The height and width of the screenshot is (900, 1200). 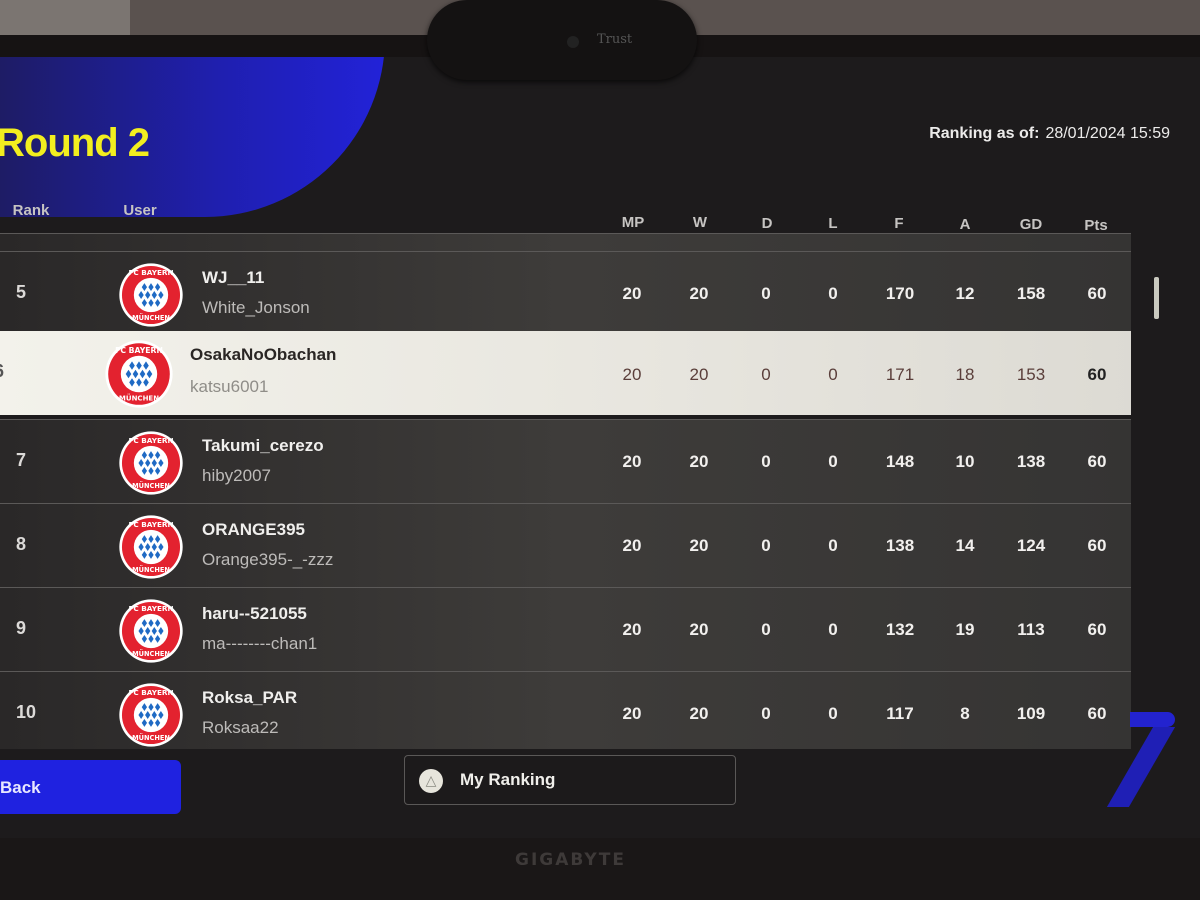 I want to click on decorative-accent, so click(x=1152, y=719).